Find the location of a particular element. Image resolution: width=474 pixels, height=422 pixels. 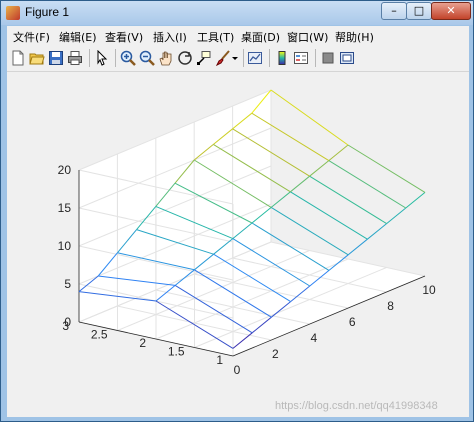

y-tick-label: 1 is located at coordinates (219, 360).